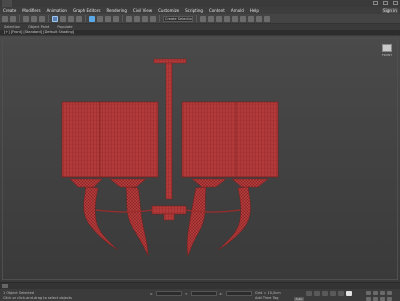 This screenshot has height=301, width=400. Describe the element at coordinates (42, 18) in the screenshot. I see `bind-space-warp-icon` at that location.